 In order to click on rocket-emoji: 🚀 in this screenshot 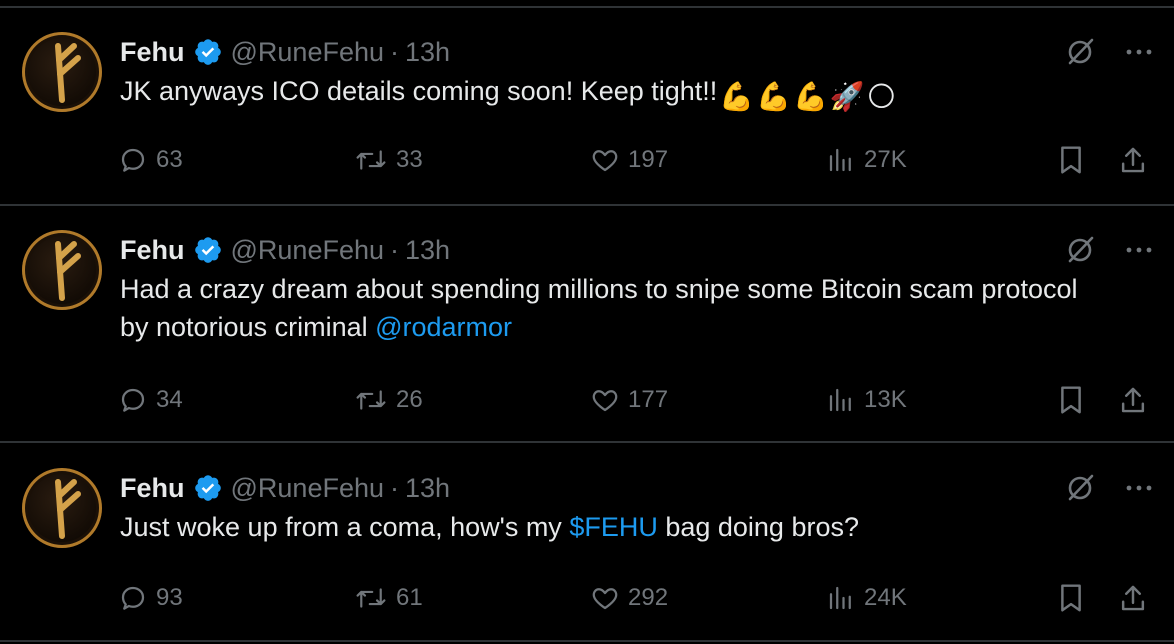, I will do `click(847, 96)`.